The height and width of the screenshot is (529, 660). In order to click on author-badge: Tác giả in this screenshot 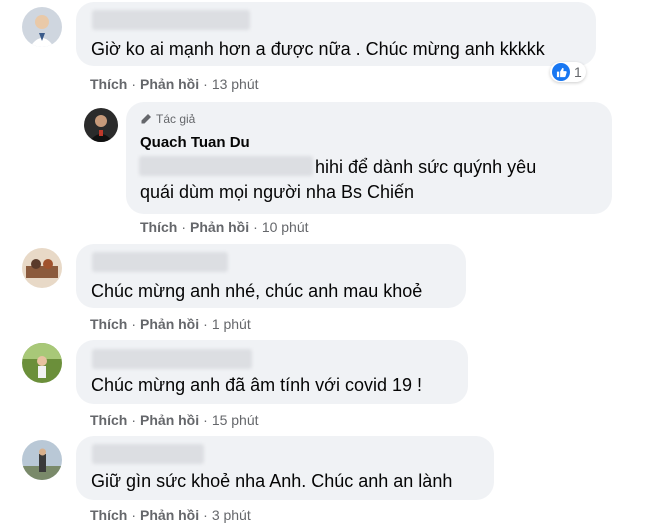, I will do `click(167, 119)`.